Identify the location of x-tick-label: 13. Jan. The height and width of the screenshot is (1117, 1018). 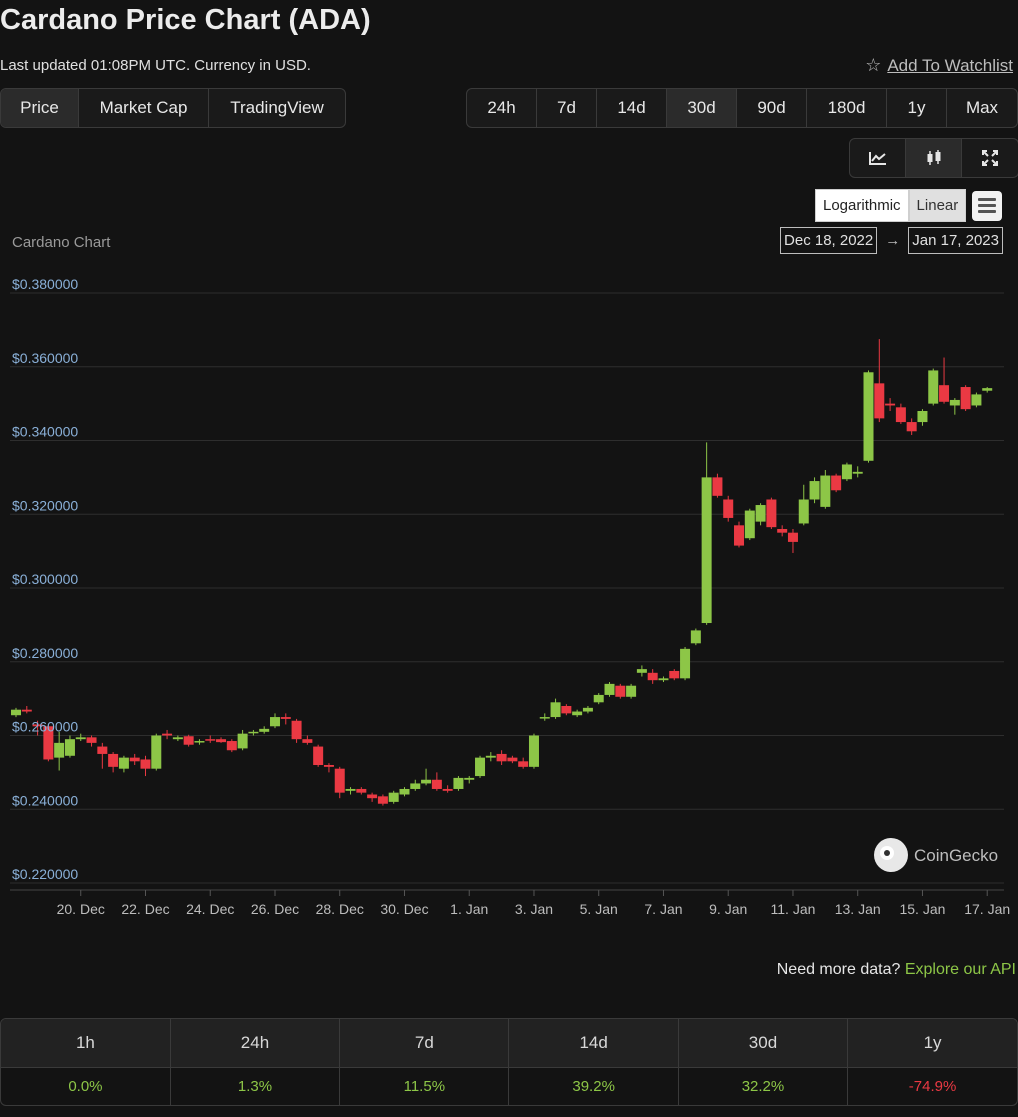
(858, 909).